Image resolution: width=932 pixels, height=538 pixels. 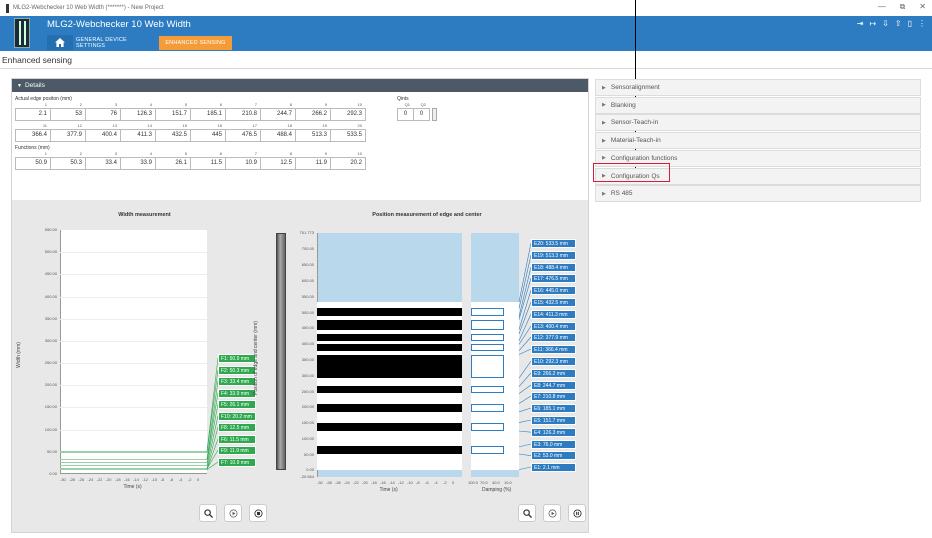 I want to click on accordion-label: RS 485, so click(x=621, y=194).